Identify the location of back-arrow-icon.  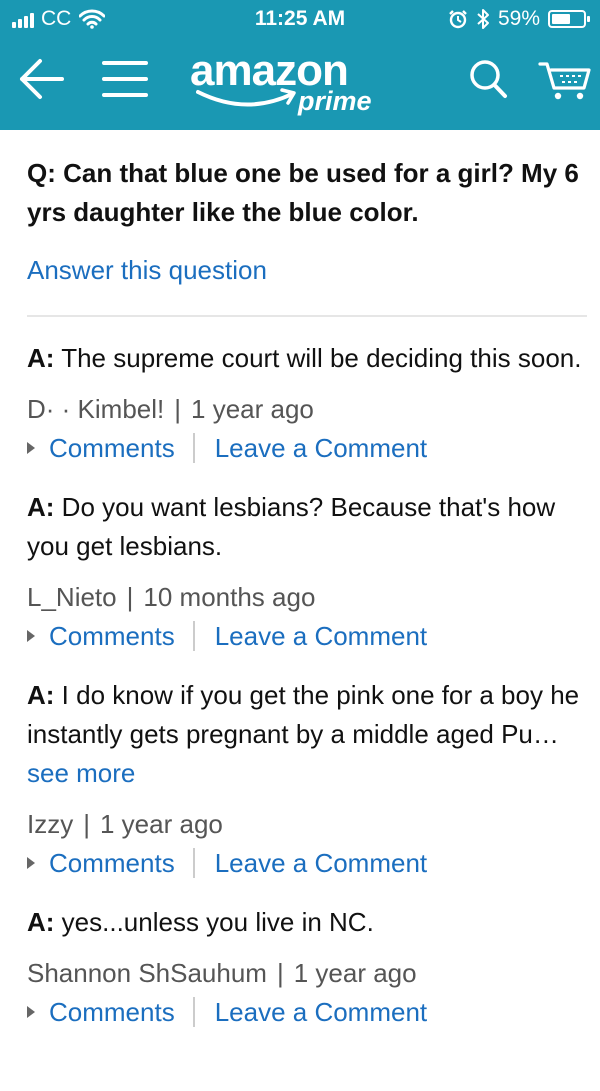
(41, 79).